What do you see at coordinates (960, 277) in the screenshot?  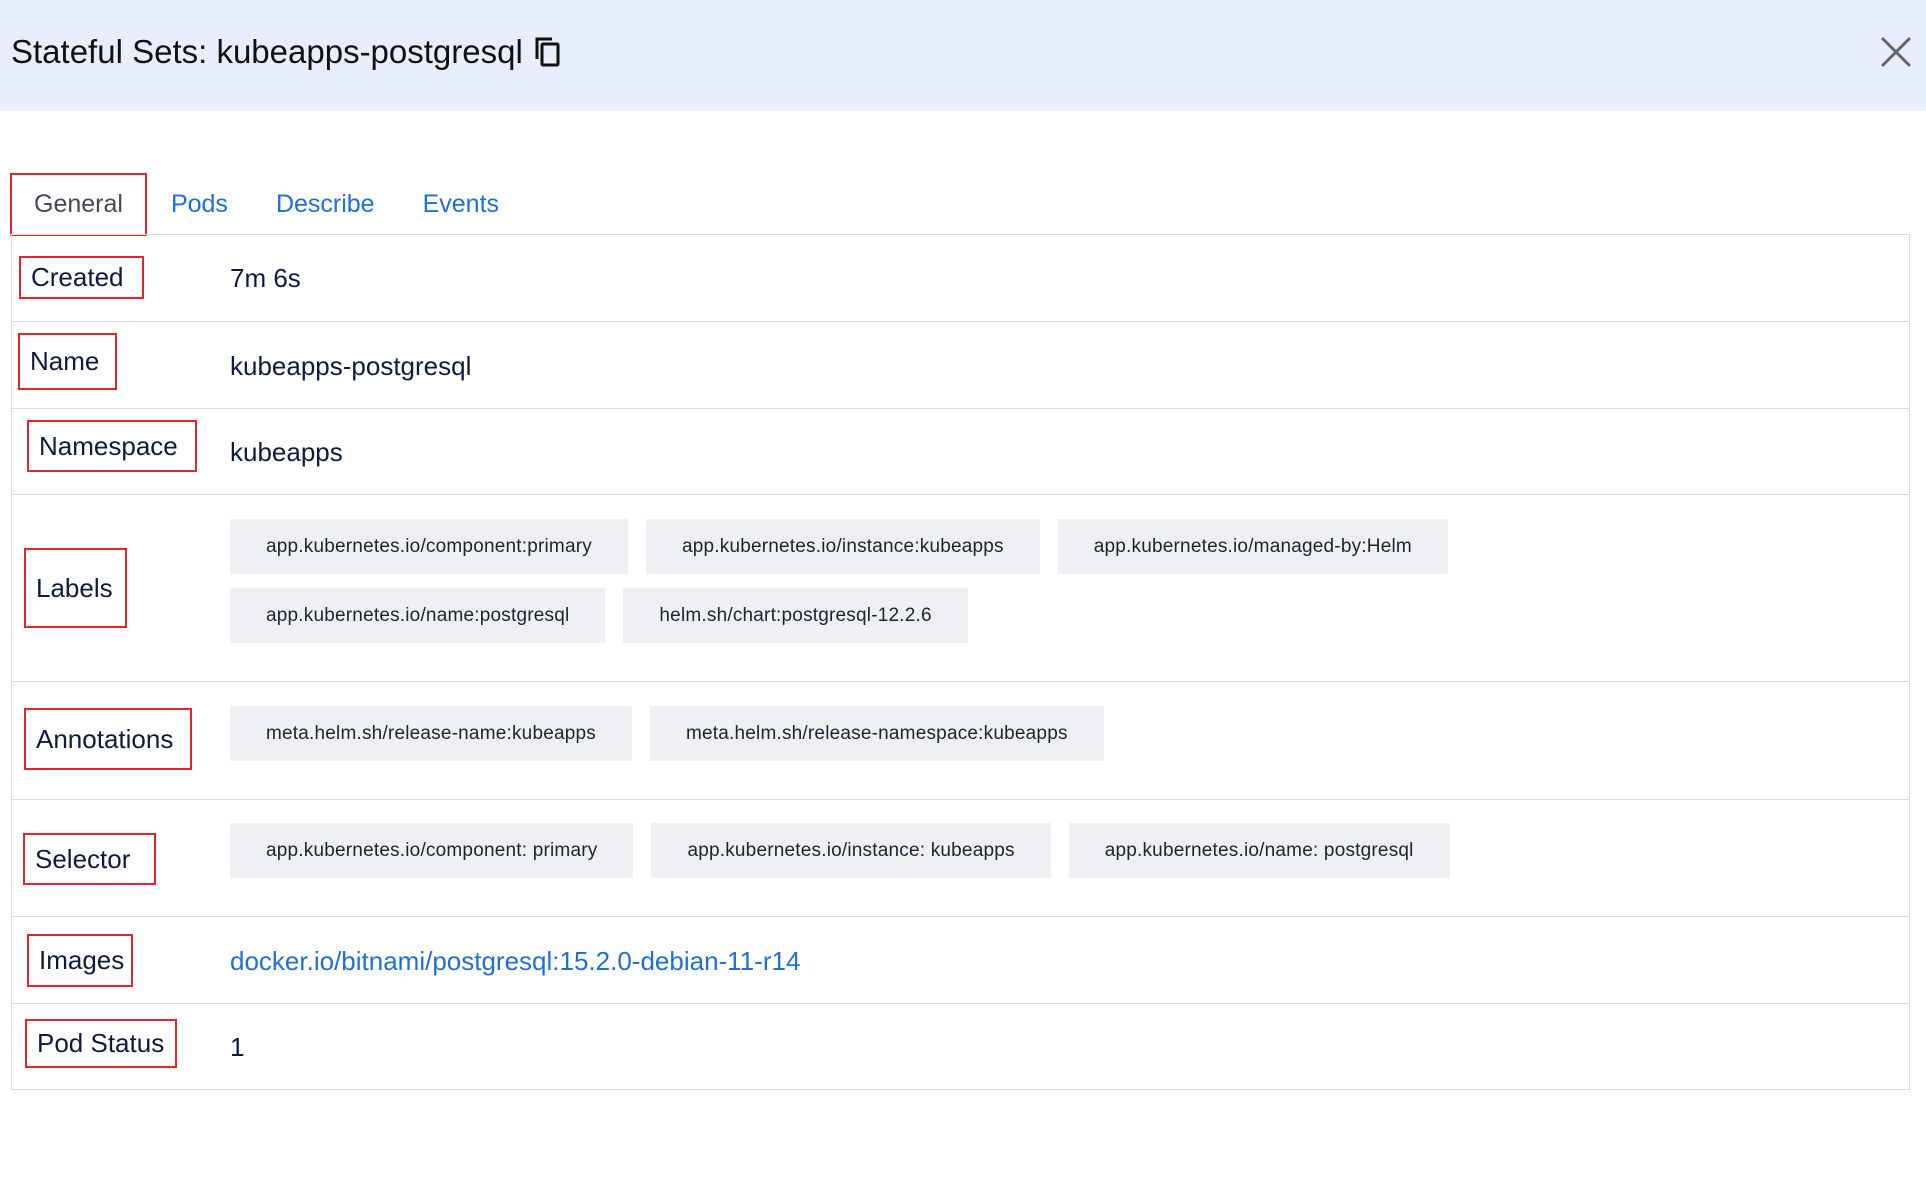 I see `row-created: Created 7m 6s` at bounding box center [960, 277].